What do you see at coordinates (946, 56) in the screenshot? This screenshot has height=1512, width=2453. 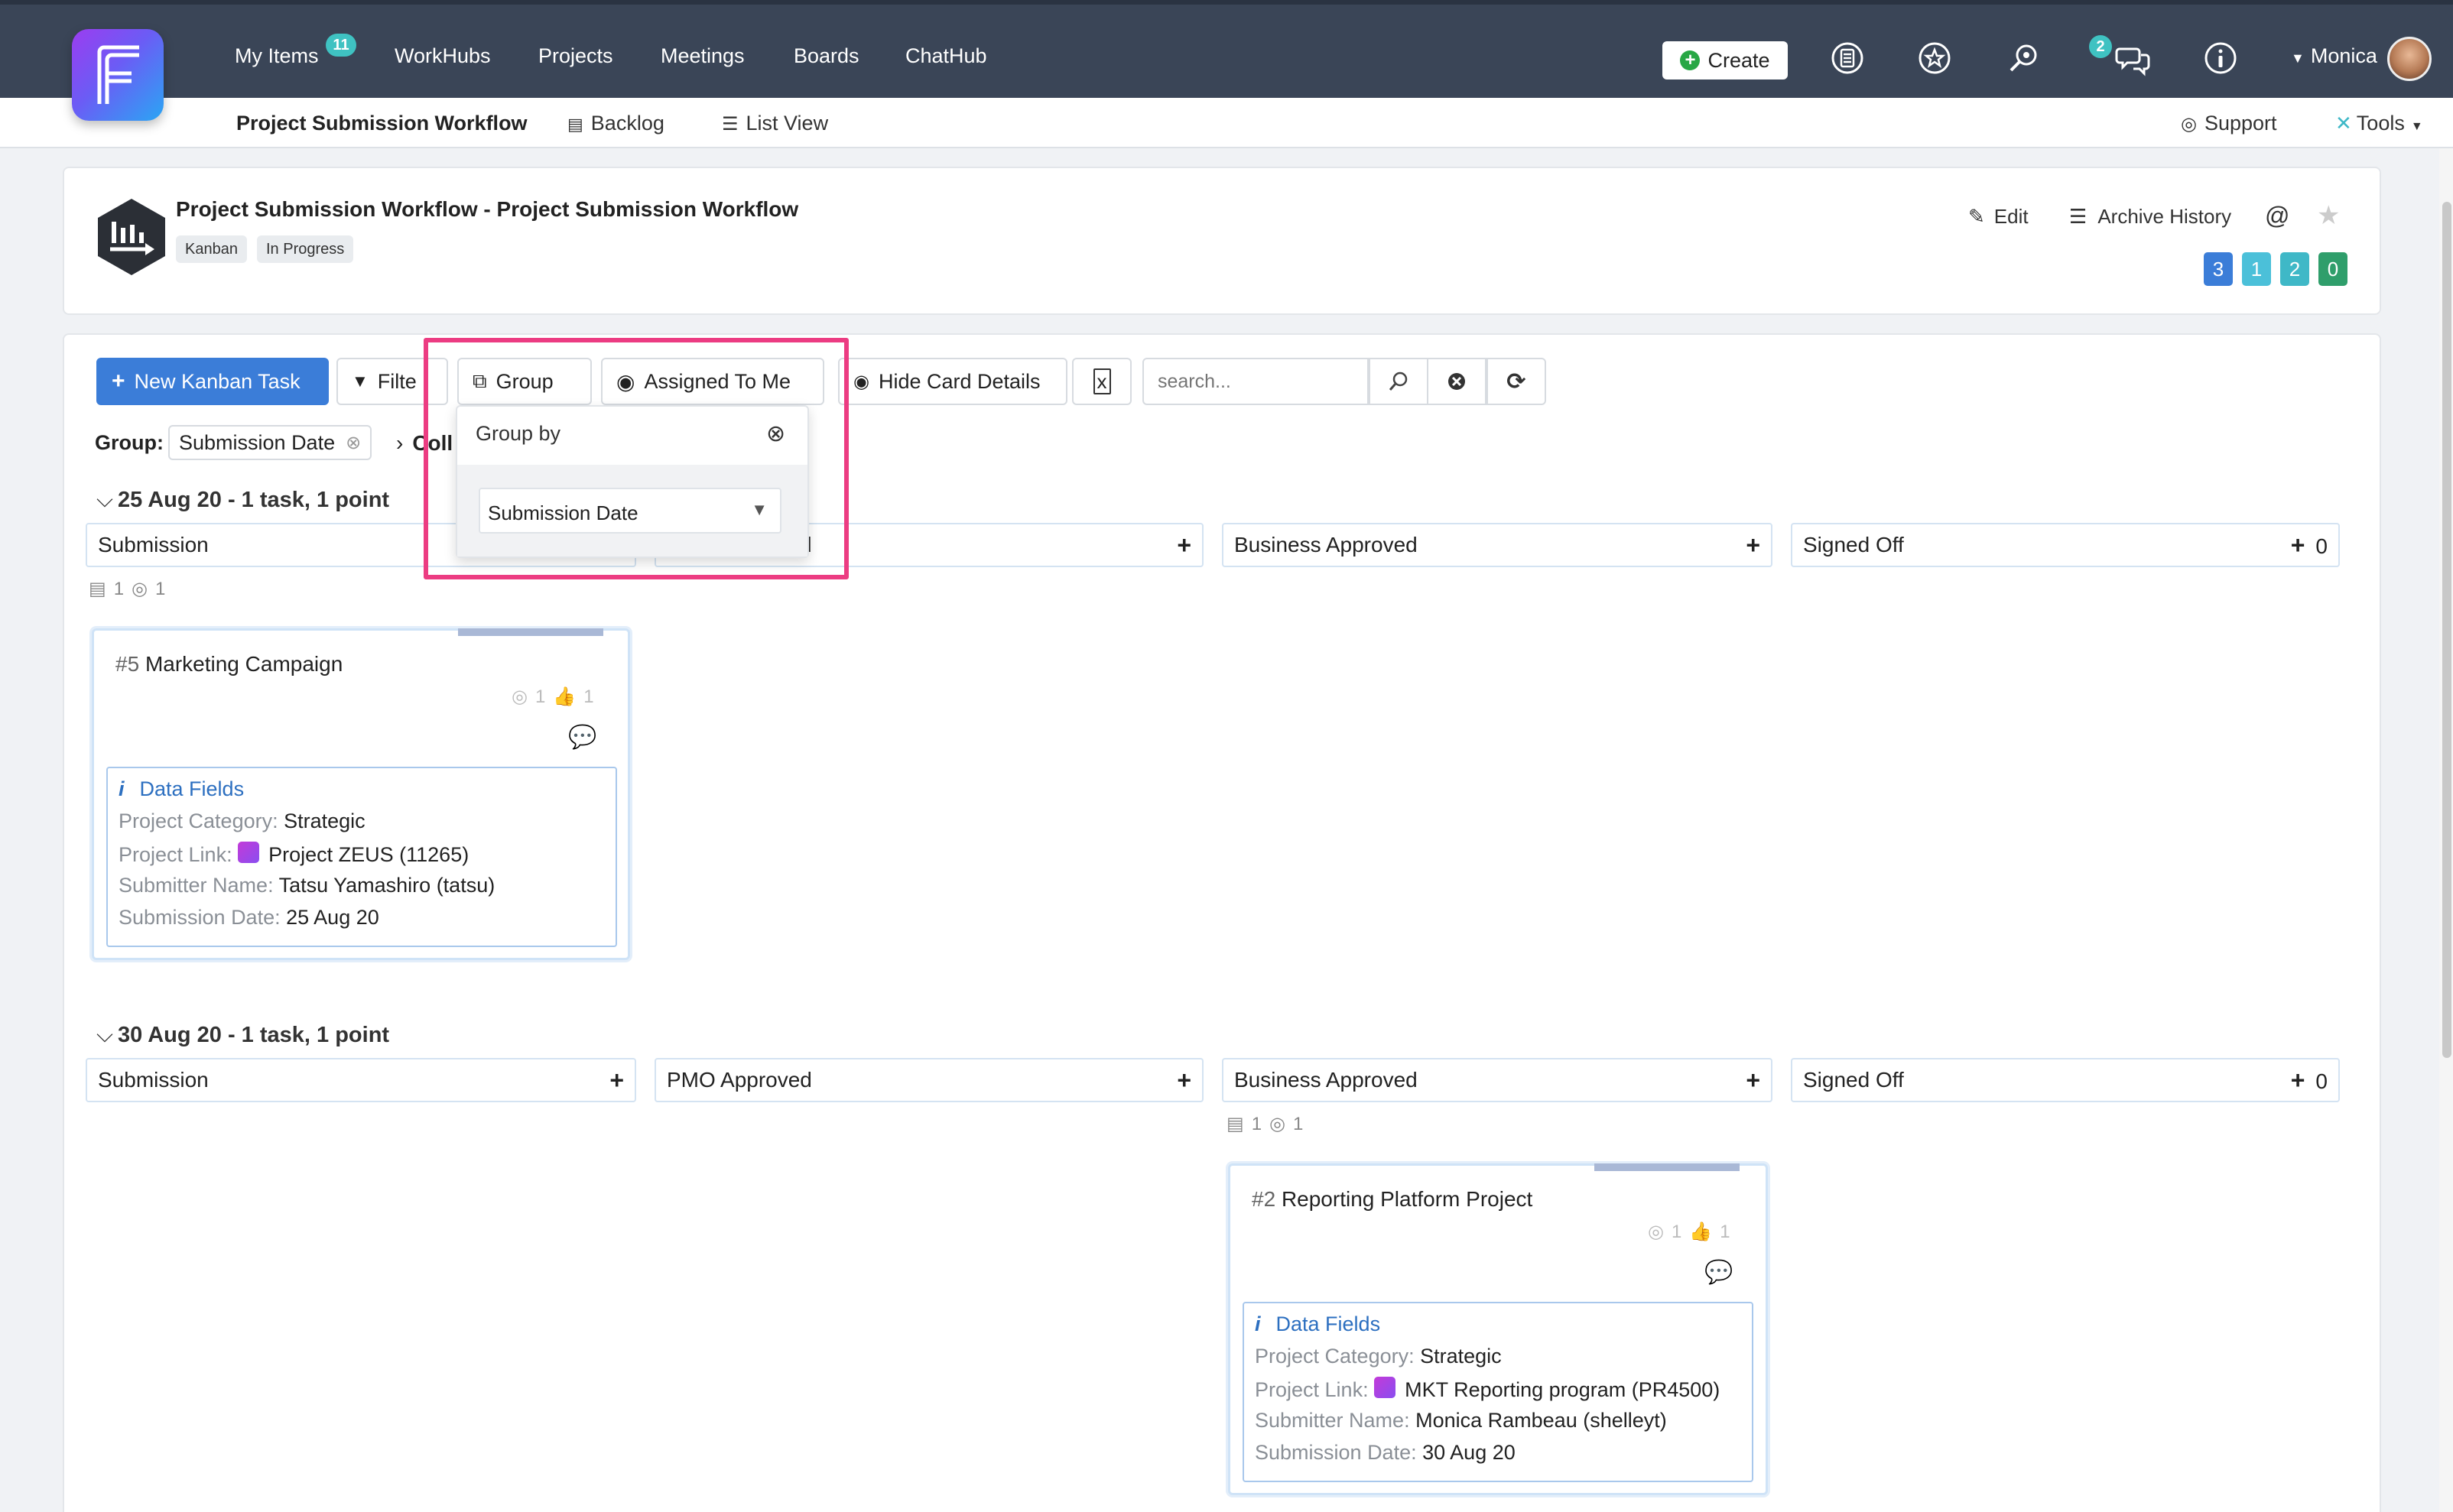 I see `nav-chathub: ChatHub` at bounding box center [946, 56].